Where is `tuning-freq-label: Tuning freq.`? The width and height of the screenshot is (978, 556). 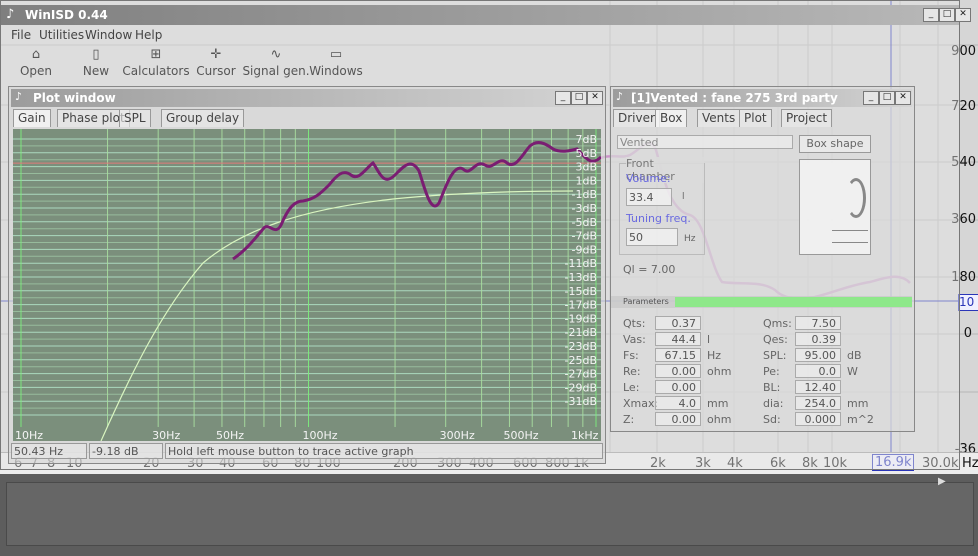 tuning-freq-label: Tuning freq. is located at coordinates (658, 218).